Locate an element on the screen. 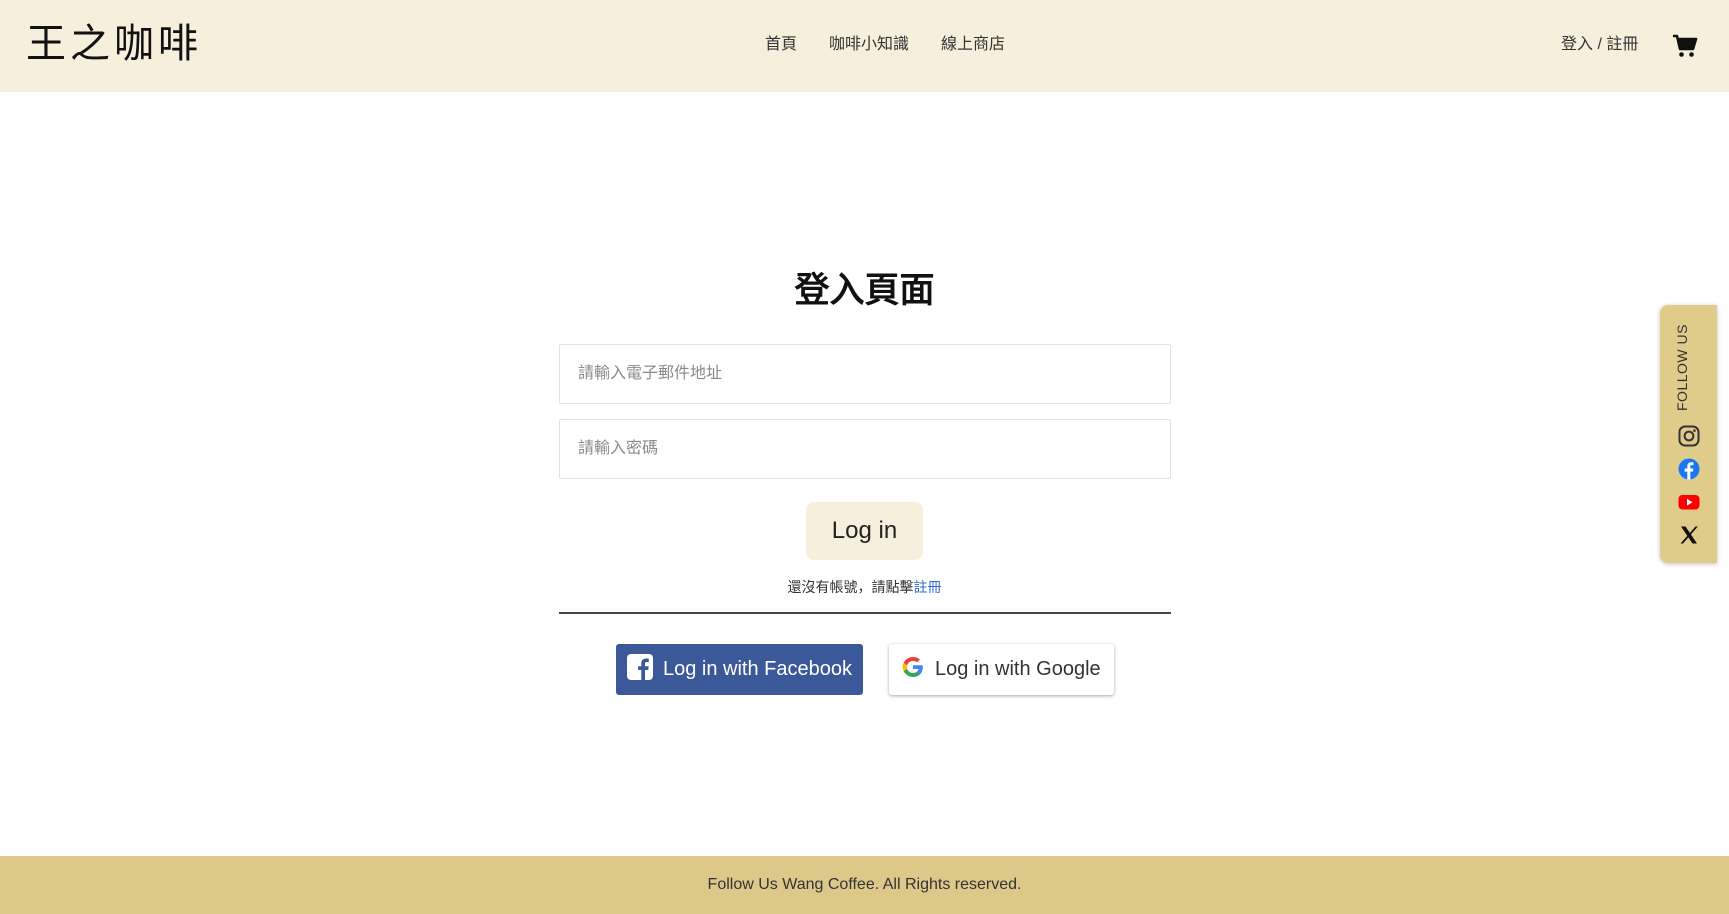 The image size is (1729, 914). main-nav: 首頁 咖啡小知識 線上商店 is located at coordinates (885, 45).